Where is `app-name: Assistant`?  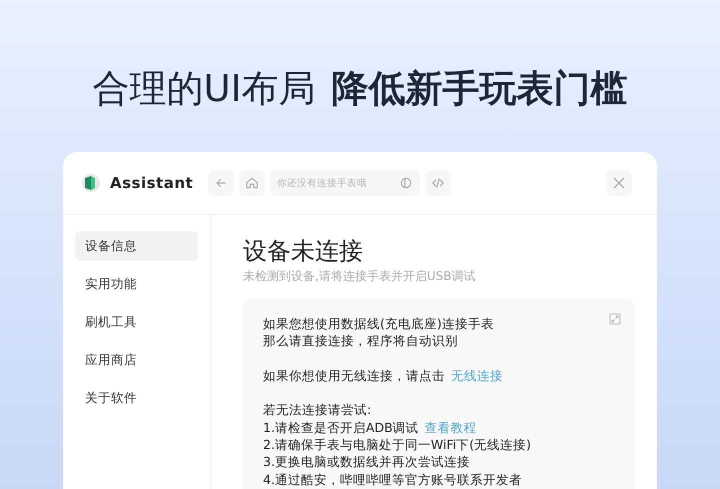 app-name: Assistant is located at coordinates (152, 183).